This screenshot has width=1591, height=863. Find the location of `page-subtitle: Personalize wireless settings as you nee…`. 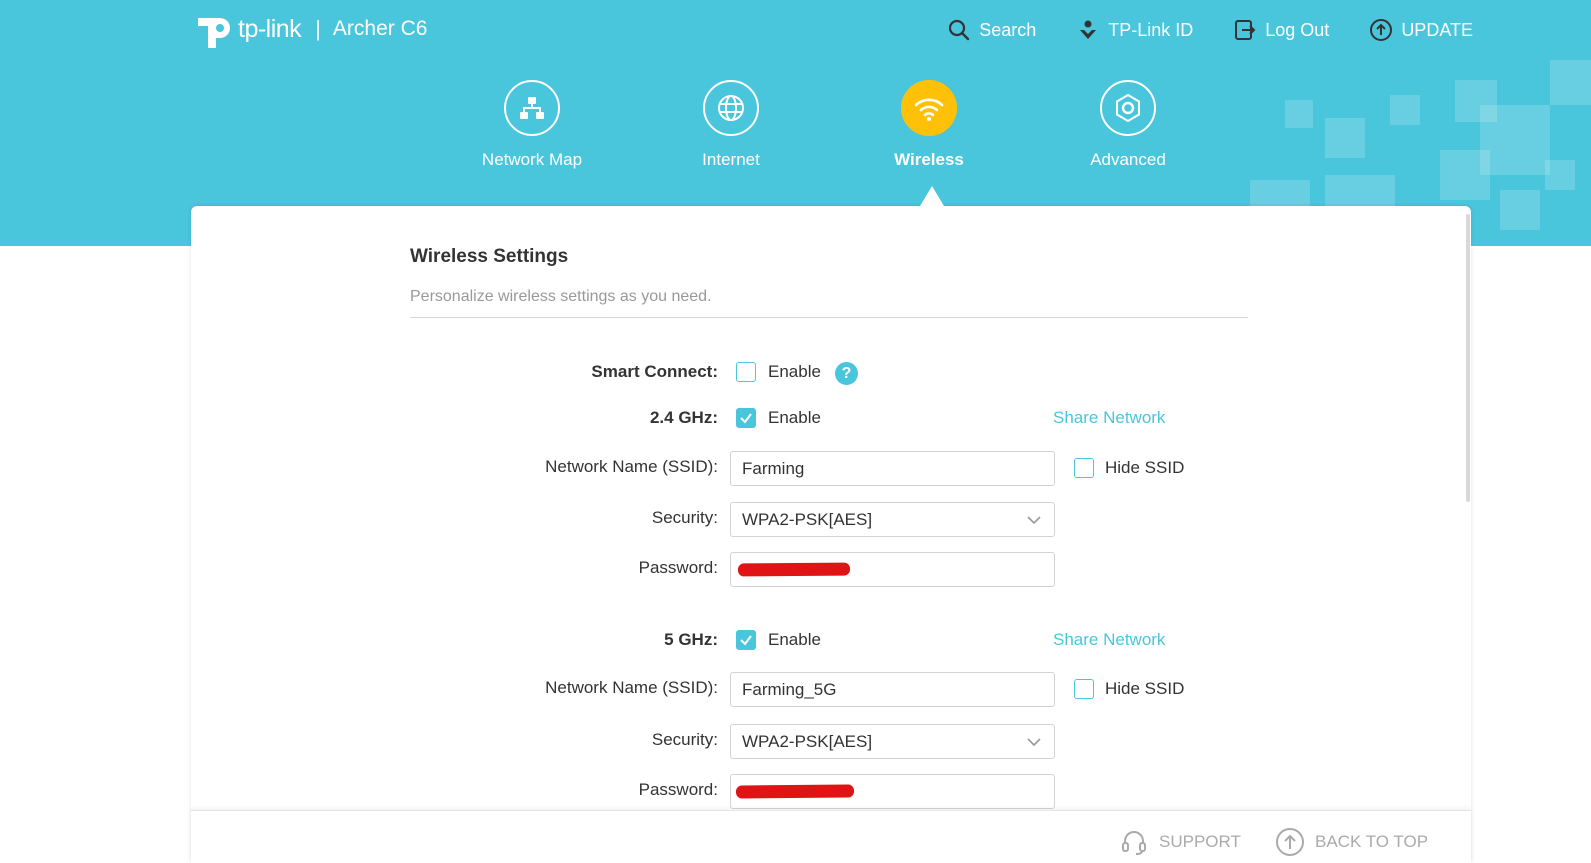

page-subtitle: Personalize wireless settings as you nee… is located at coordinates (561, 296).